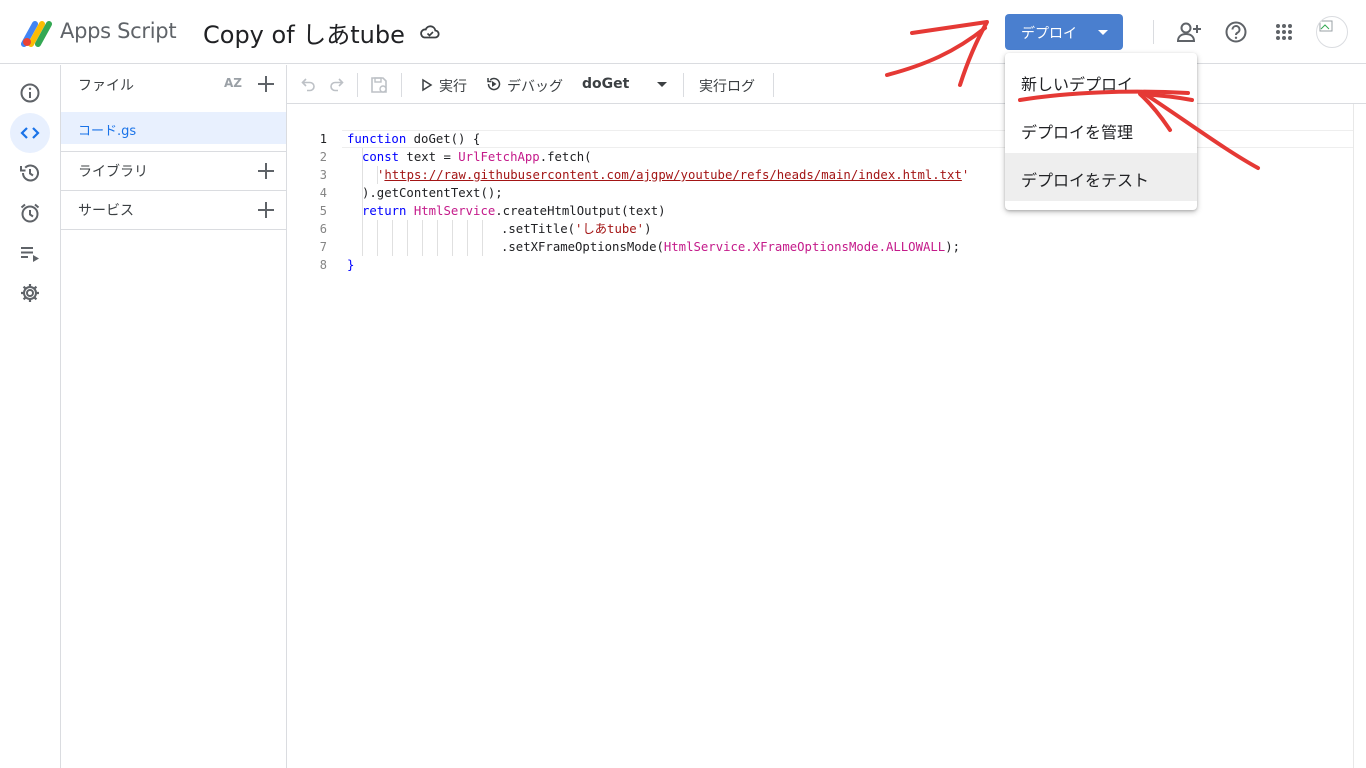 This screenshot has height=768, width=1366. I want to click on line-number: 5, so click(323, 211).